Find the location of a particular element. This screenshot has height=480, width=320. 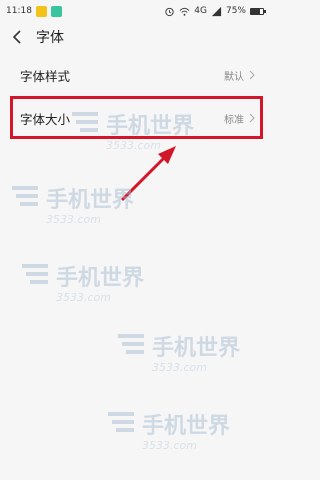

battery-icon is located at coordinates (258, 11).